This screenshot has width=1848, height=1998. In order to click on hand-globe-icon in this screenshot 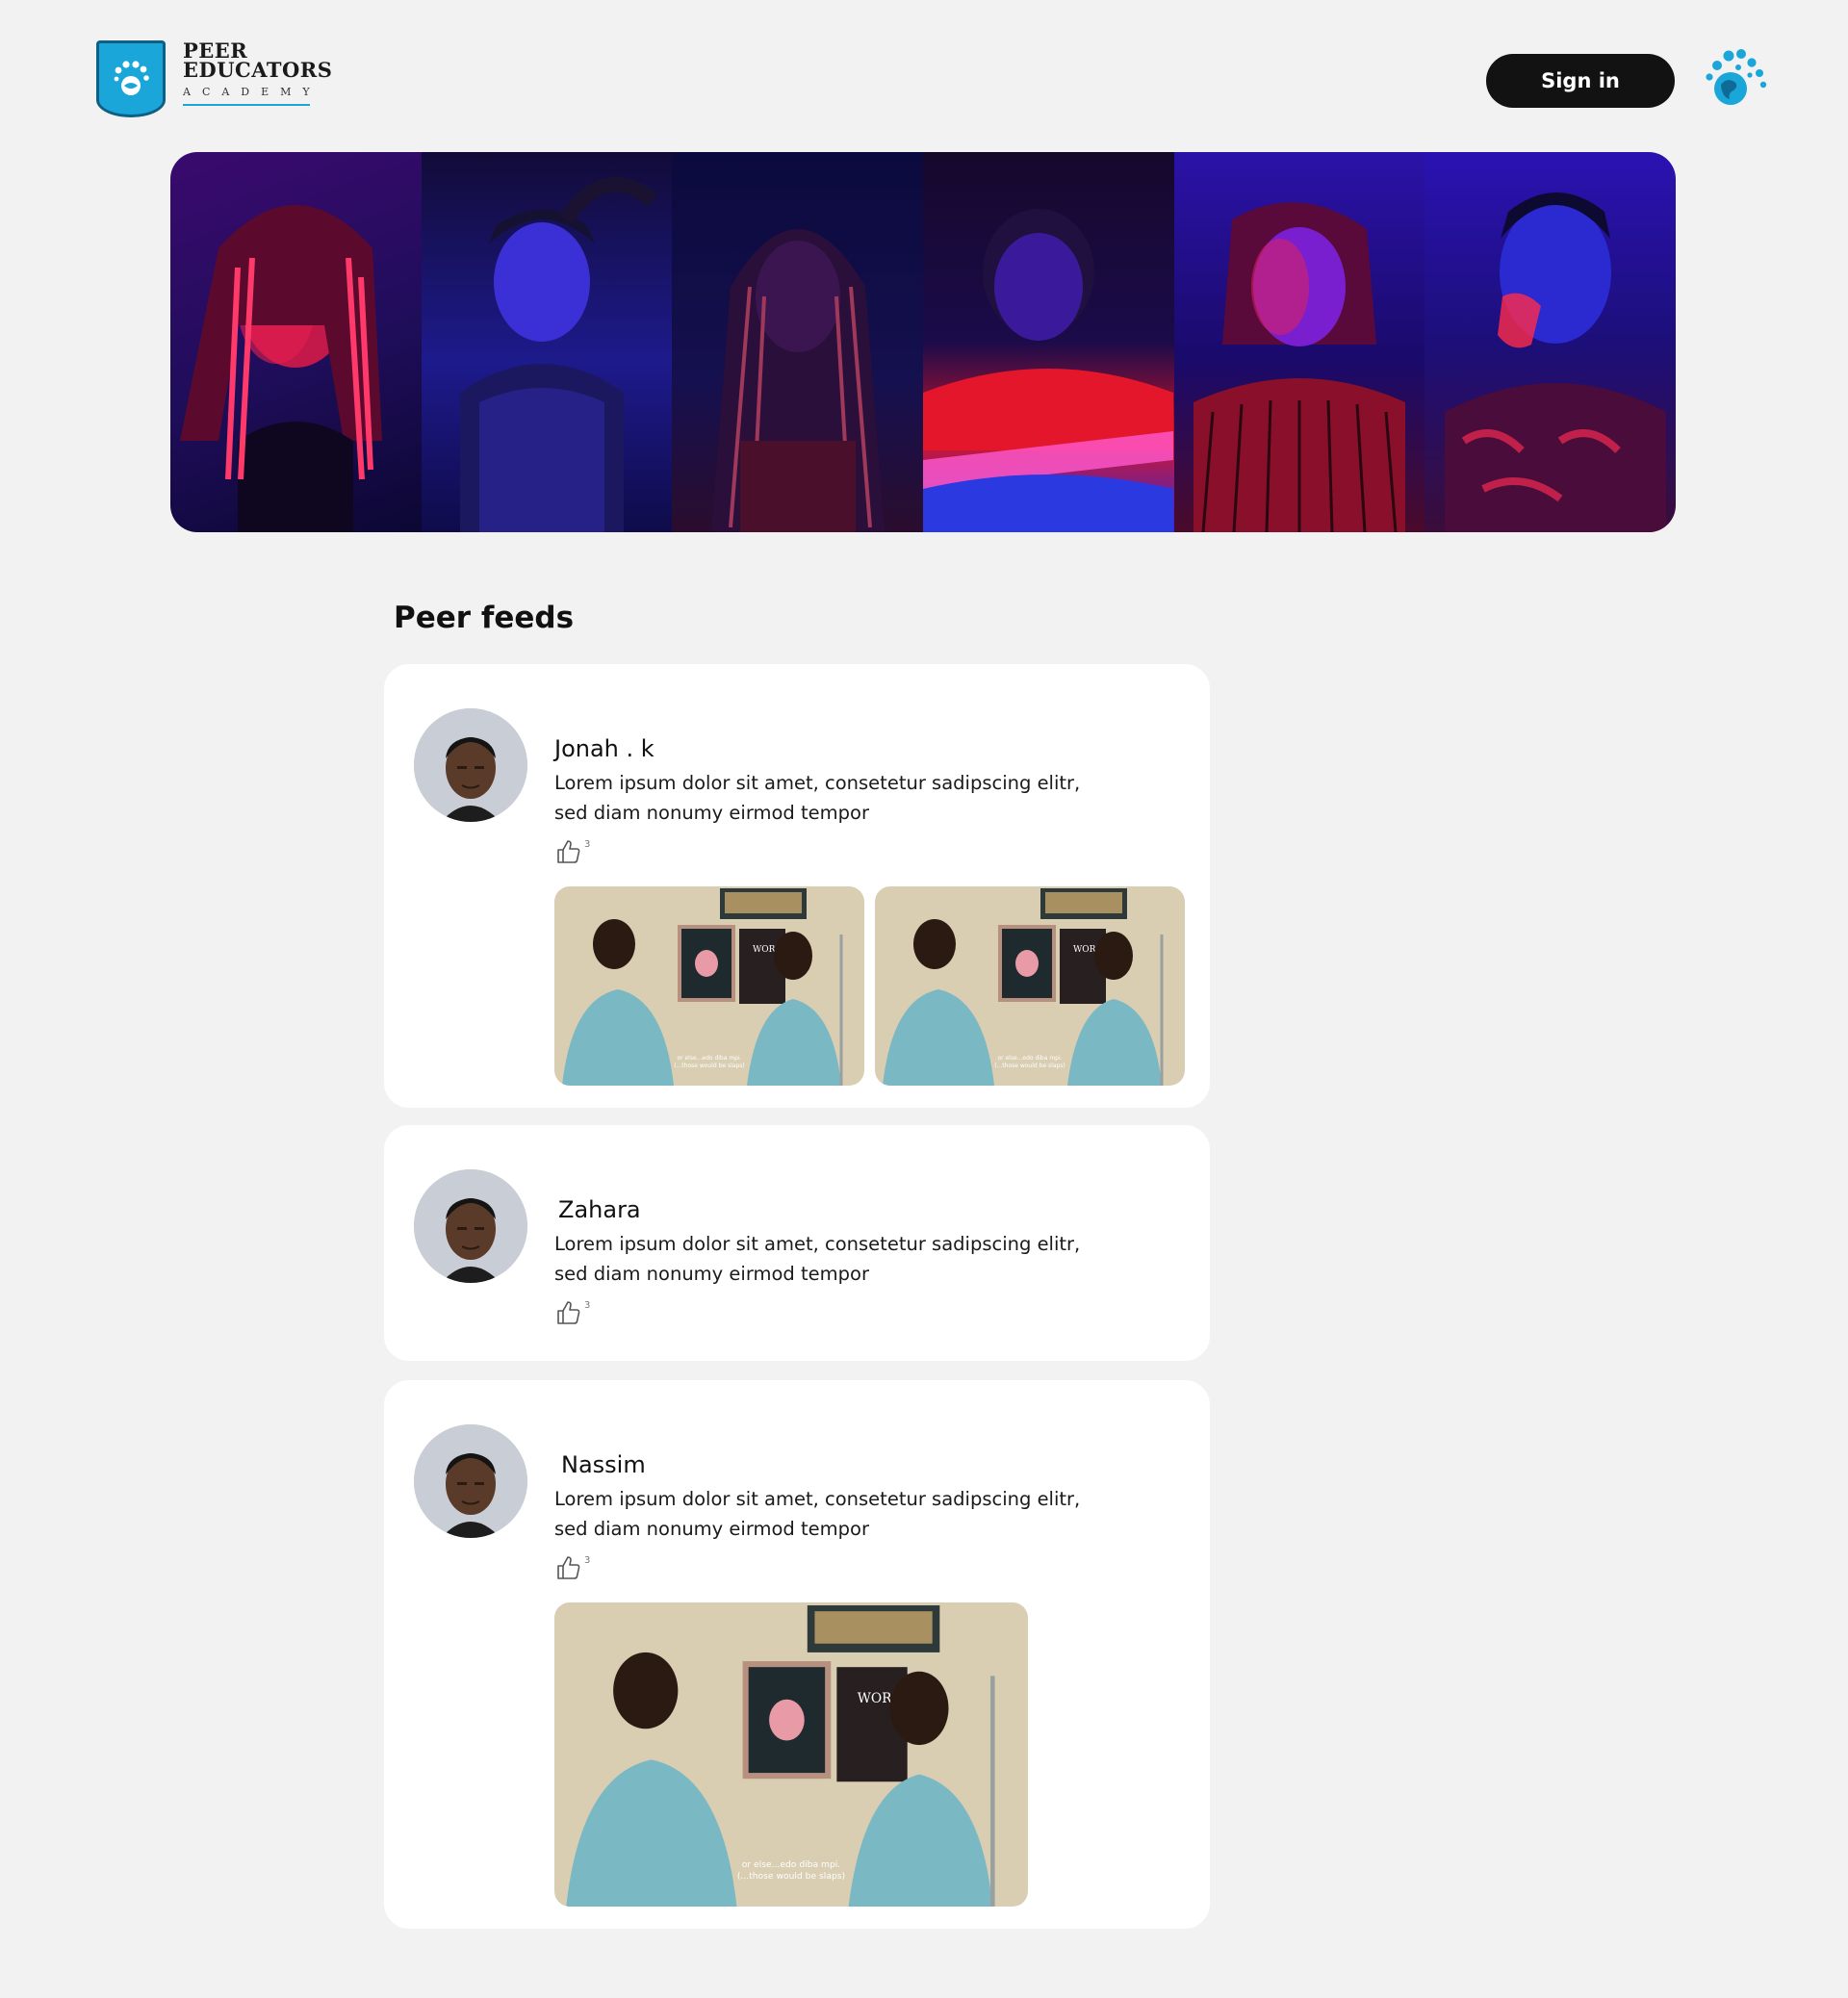, I will do `click(1735, 79)`.